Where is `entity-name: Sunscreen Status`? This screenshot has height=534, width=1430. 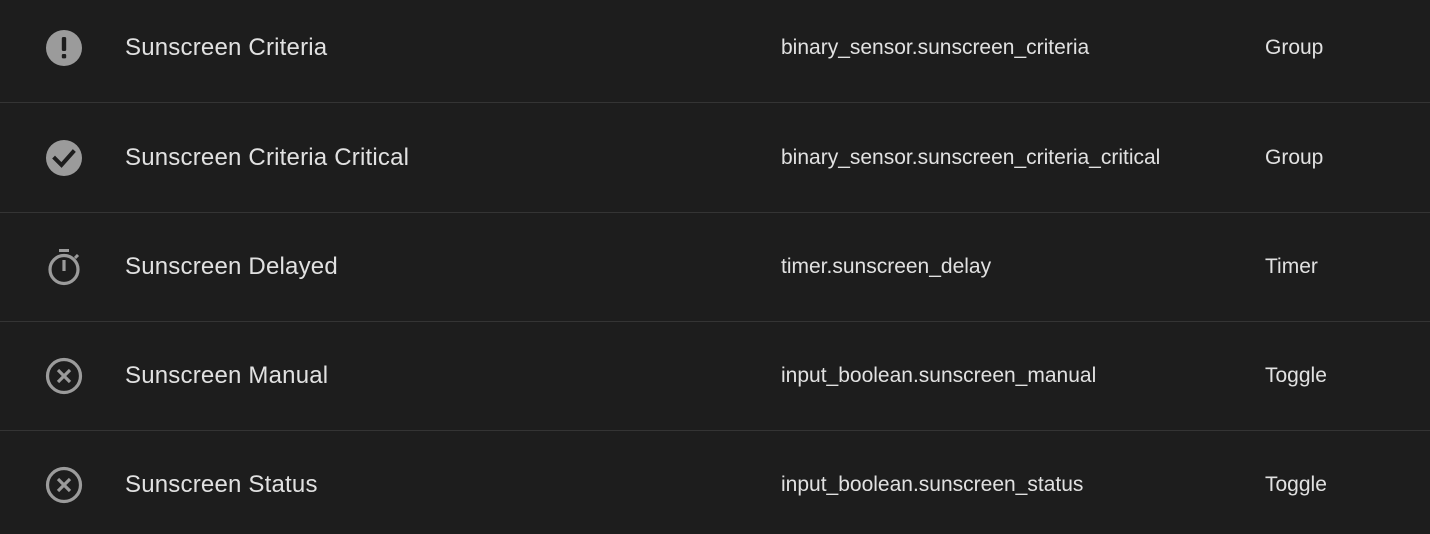
entity-name: Sunscreen Status is located at coordinates (221, 484).